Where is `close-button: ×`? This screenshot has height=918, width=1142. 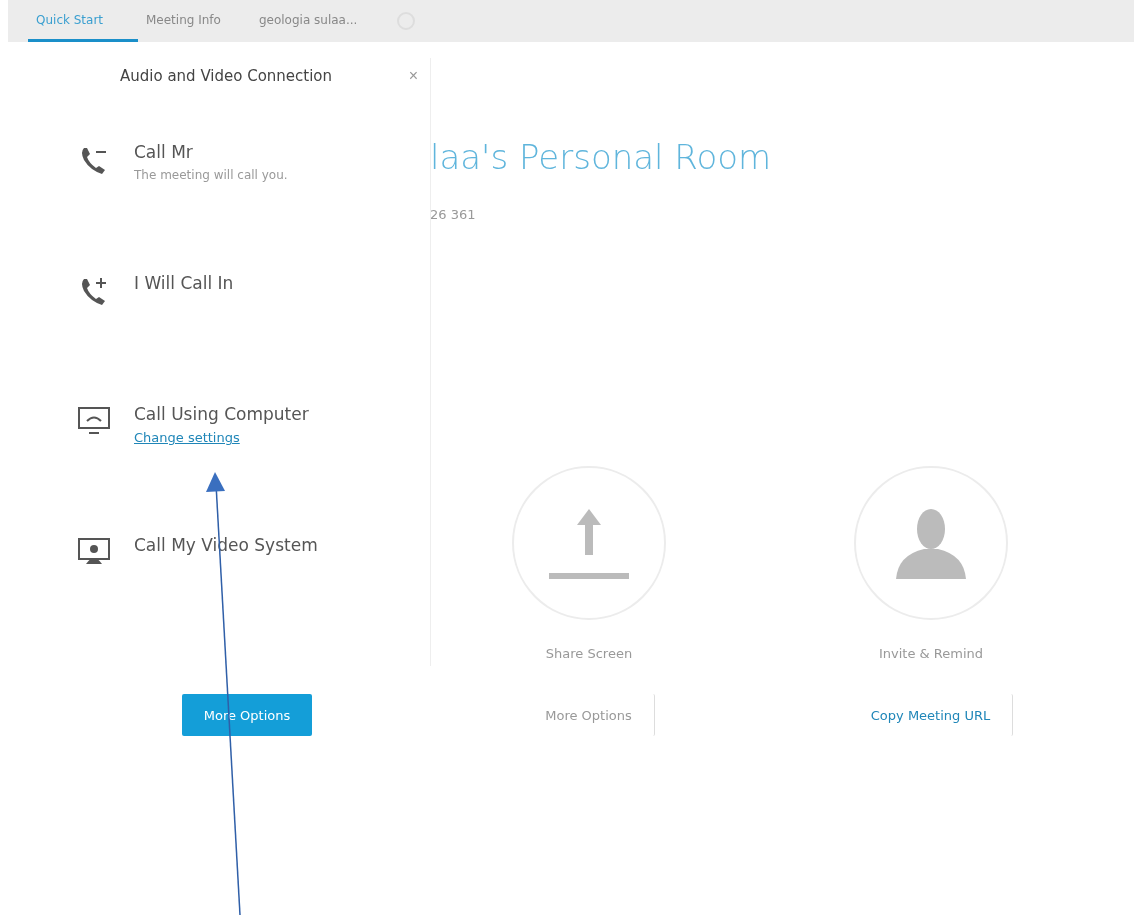
close-button: × is located at coordinates (413, 76).